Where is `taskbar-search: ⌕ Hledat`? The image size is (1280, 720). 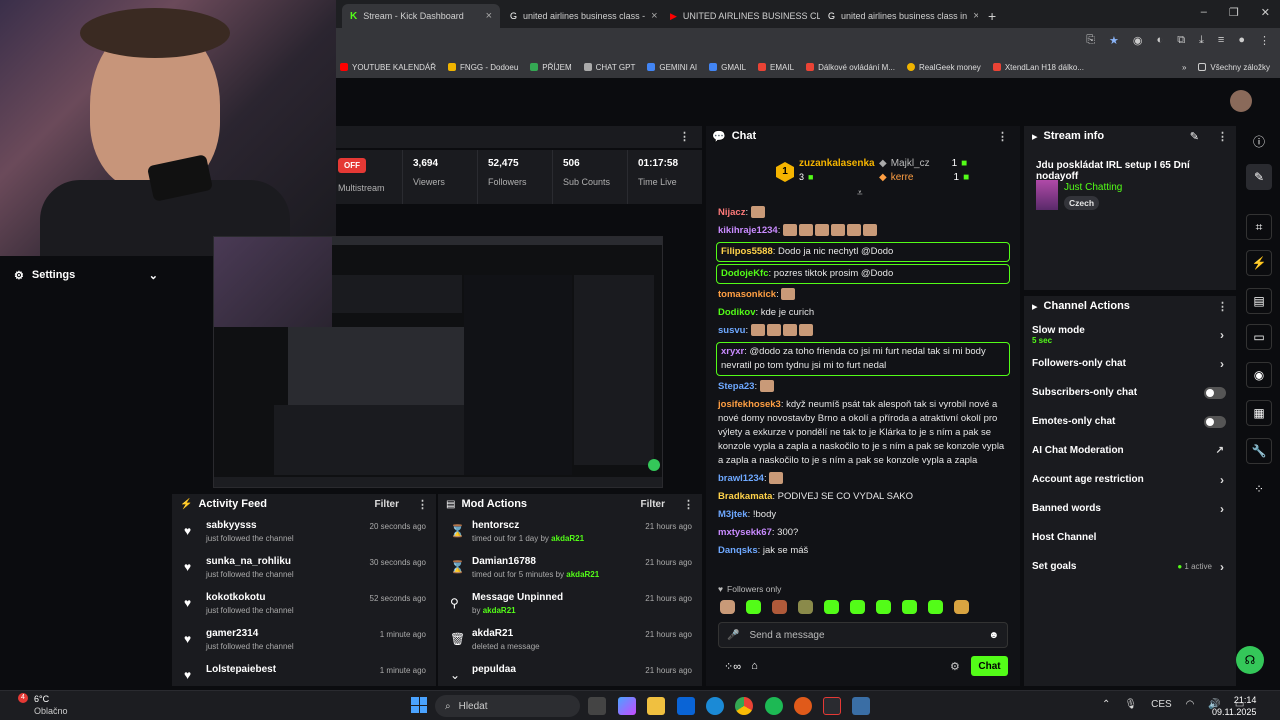 taskbar-search: ⌕ Hledat is located at coordinates (507, 706).